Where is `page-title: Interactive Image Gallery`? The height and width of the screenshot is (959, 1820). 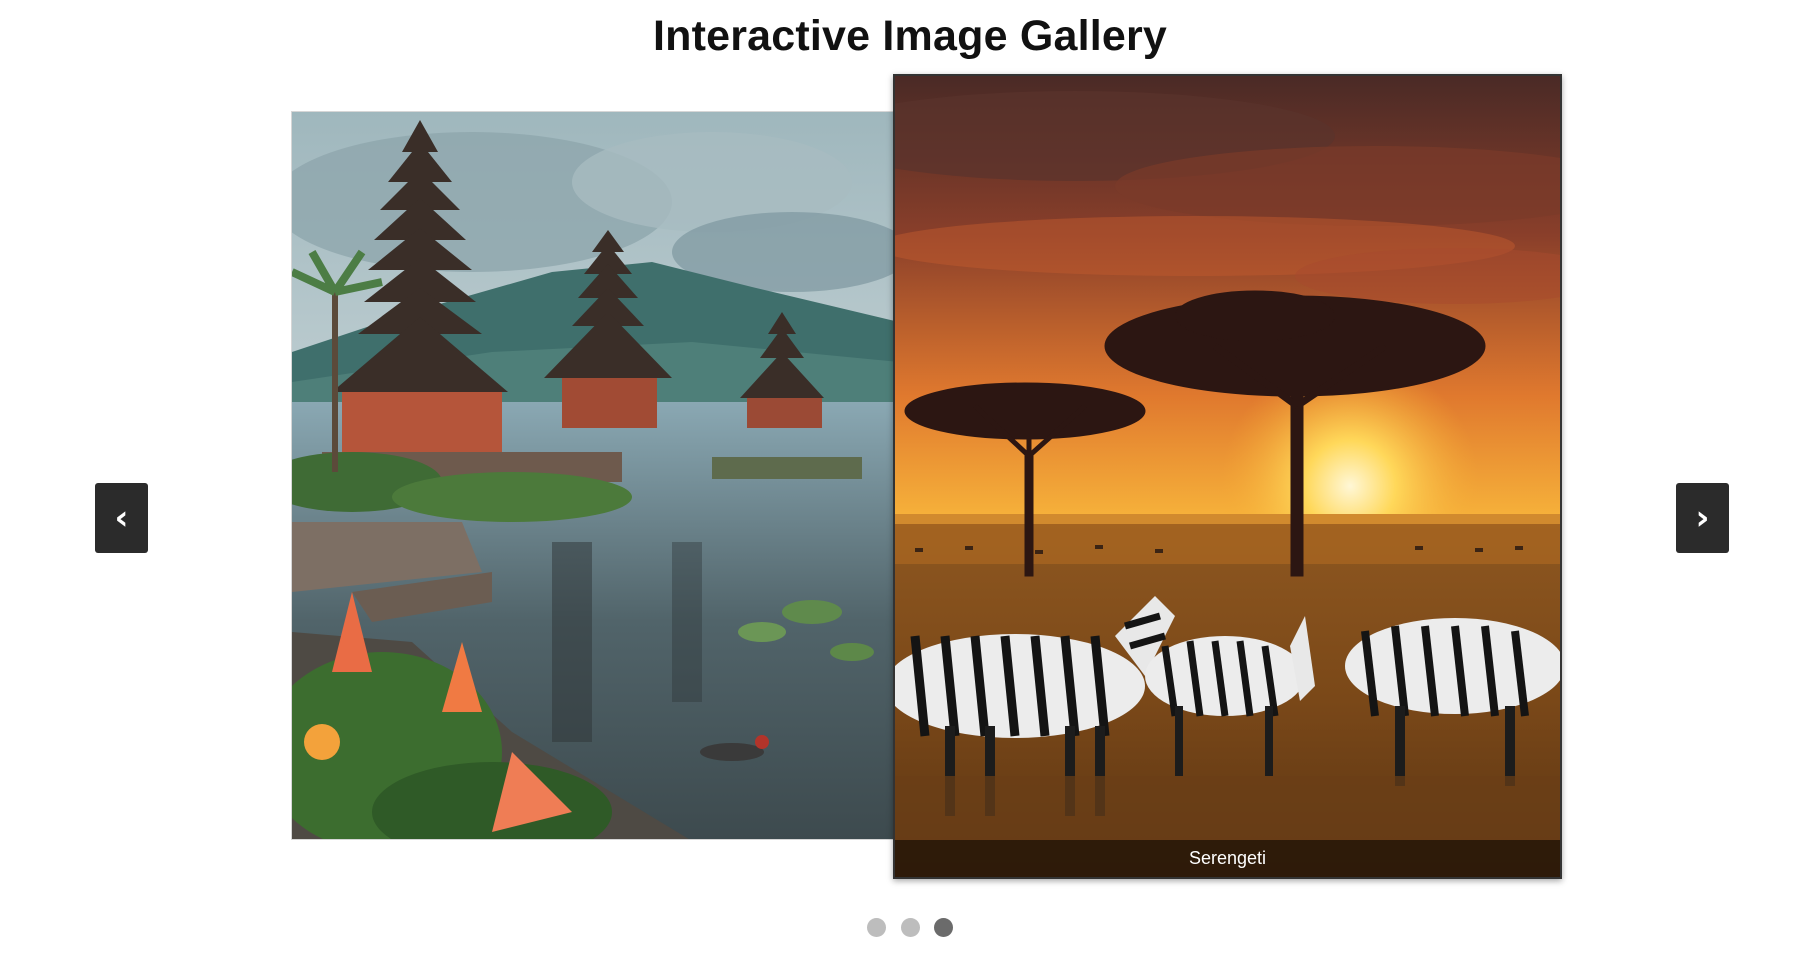
page-title: Interactive Image Gallery is located at coordinates (910, 36).